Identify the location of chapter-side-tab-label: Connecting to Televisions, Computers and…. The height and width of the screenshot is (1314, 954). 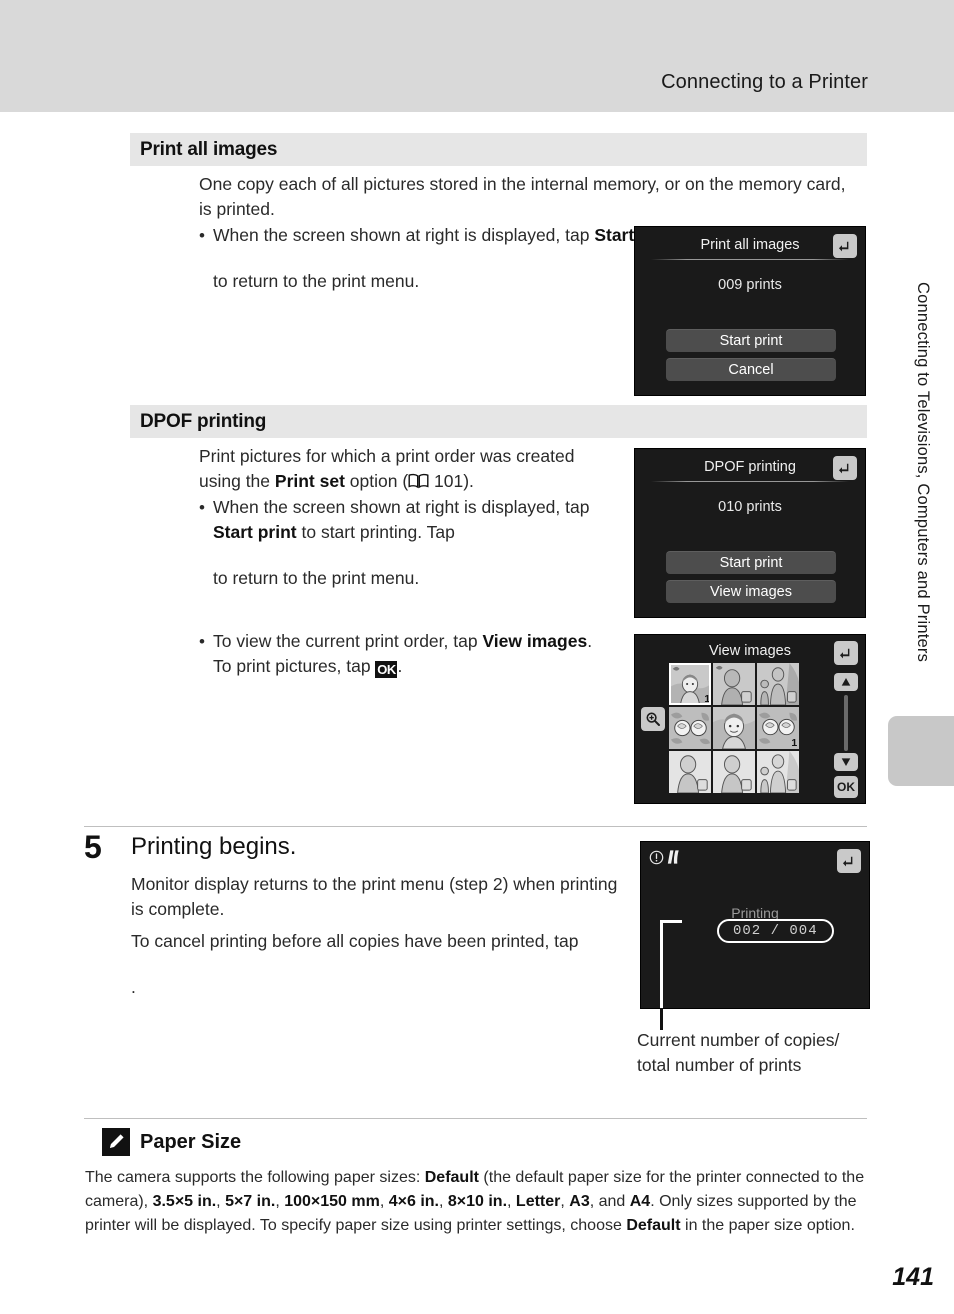
(923, 472).